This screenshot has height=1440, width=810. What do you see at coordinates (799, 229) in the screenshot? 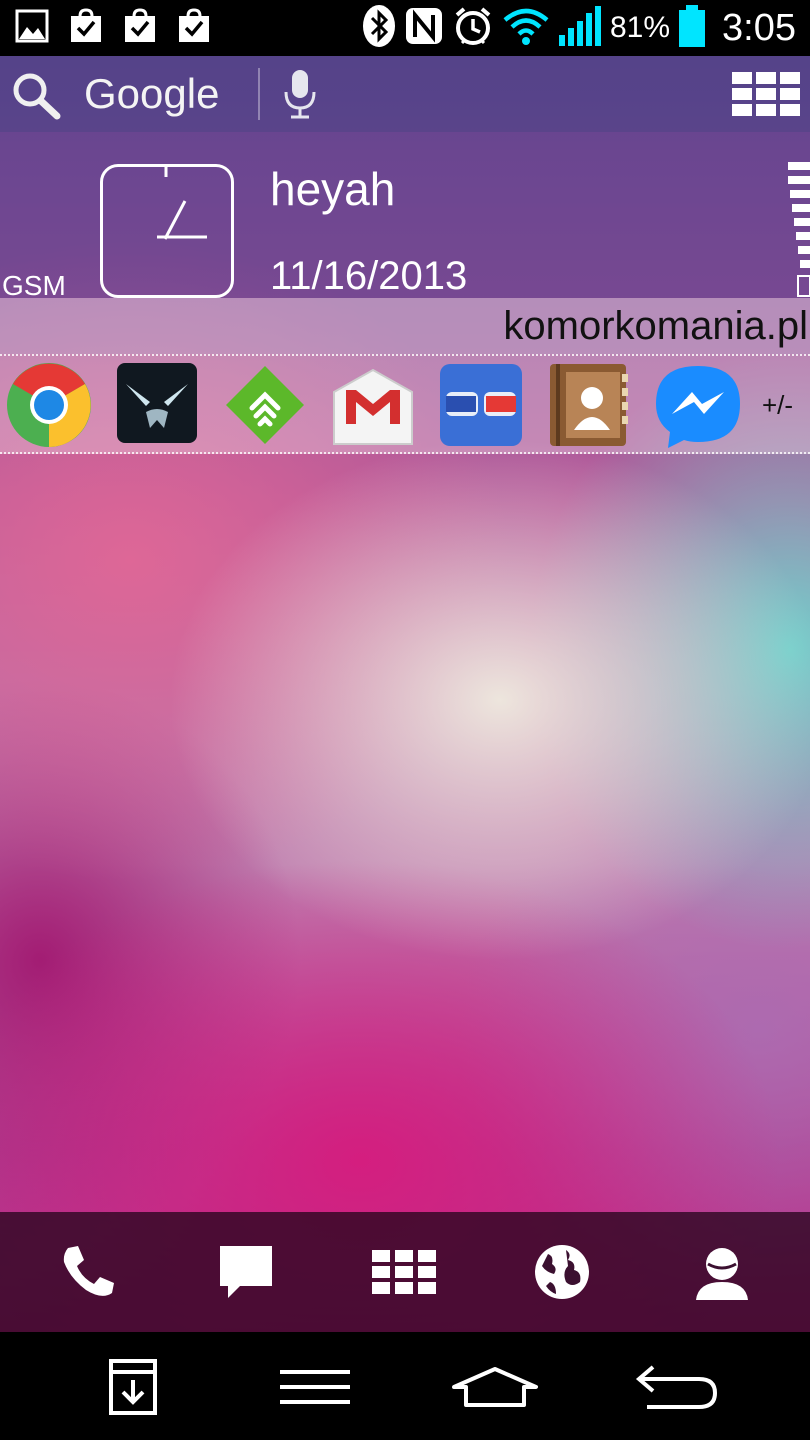
I see `signal-bars-icon` at bounding box center [799, 229].